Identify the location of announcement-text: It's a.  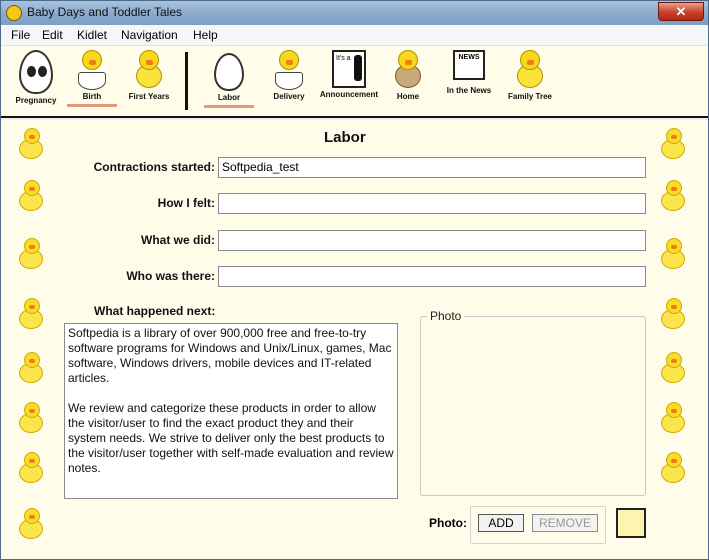
(343, 58).